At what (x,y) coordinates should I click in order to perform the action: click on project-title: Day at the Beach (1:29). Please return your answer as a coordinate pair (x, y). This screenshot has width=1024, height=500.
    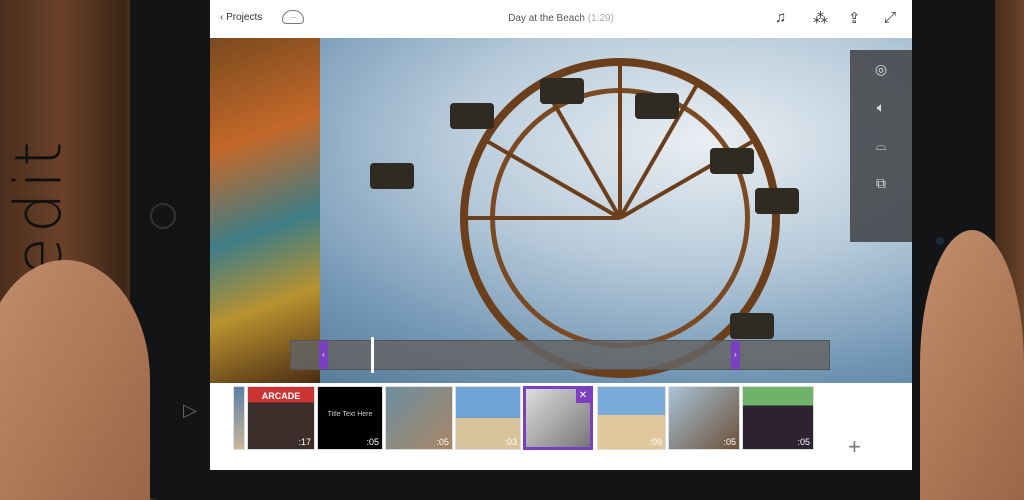
    Looking at the image, I should click on (561, 18).